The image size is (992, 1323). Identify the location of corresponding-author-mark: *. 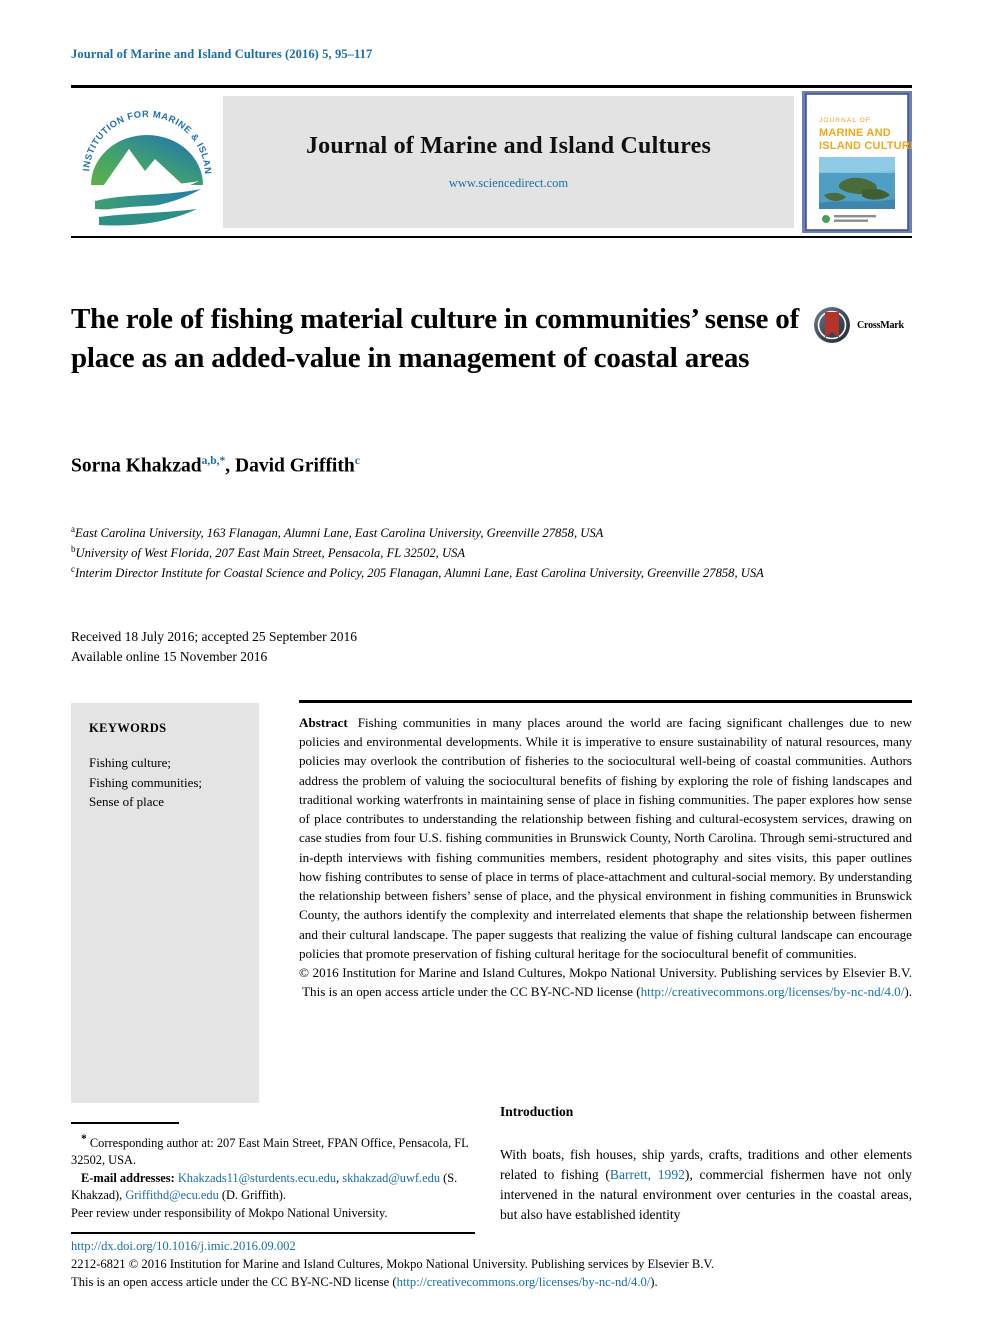
(84, 1138).